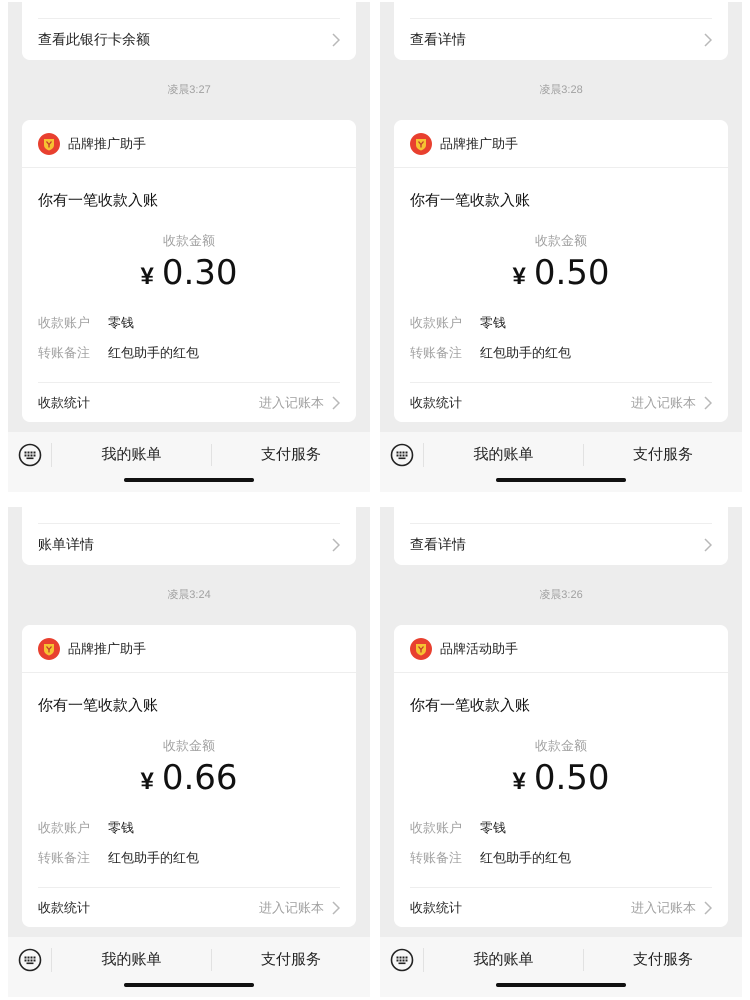 Image resolution: width=750 pixels, height=1000 pixels. Describe the element at coordinates (561, 90) in the screenshot. I see `timestamp: 凌晨3:28` at that location.